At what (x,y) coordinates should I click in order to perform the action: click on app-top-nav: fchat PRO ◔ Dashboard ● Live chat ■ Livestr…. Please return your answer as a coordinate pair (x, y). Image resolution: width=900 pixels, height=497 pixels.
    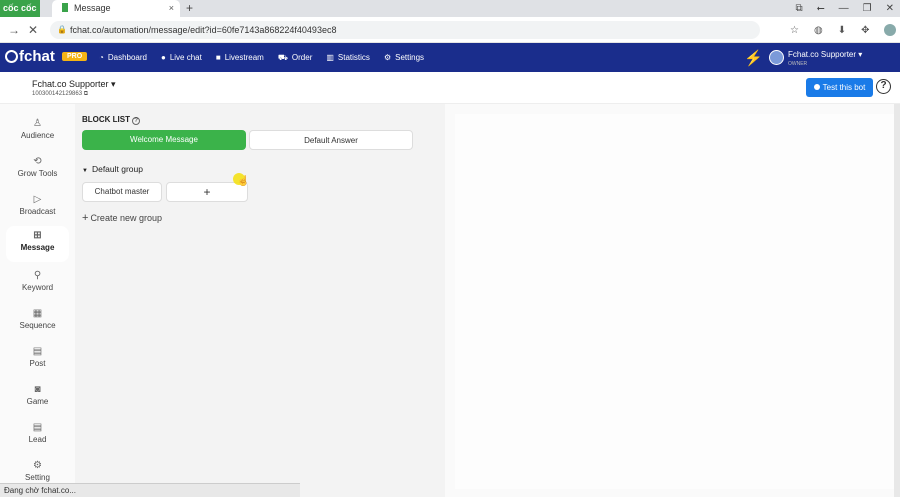
    Looking at the image, I should click on (450, 57).